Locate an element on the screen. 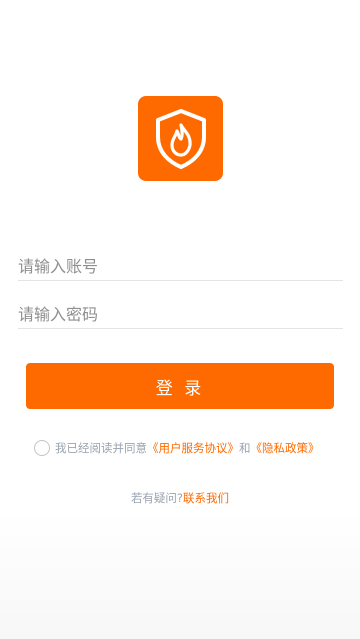 Image resolution: width=360 pixels, height=639 pixels. agreement-row: 我已经阅读并同意 《用户服务协议》 和 《隐私政策》 is located at coordinates (177, 448).